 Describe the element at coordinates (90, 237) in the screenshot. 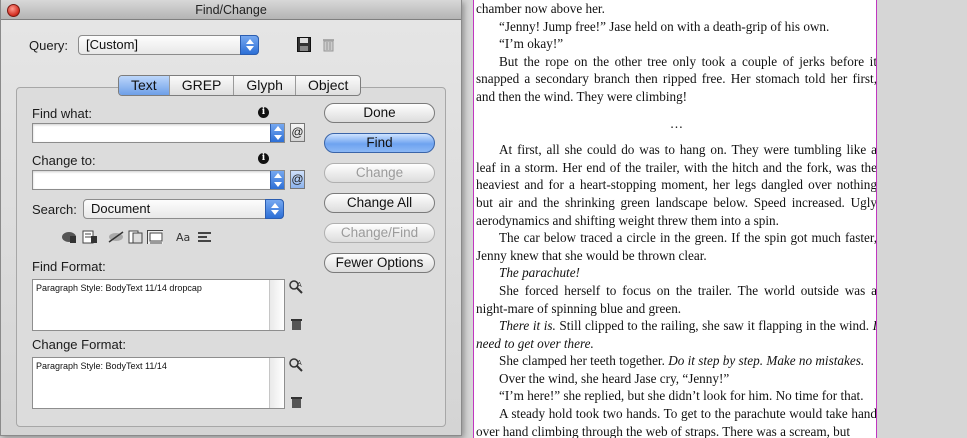

I see `locked-stories-icon` at that location.